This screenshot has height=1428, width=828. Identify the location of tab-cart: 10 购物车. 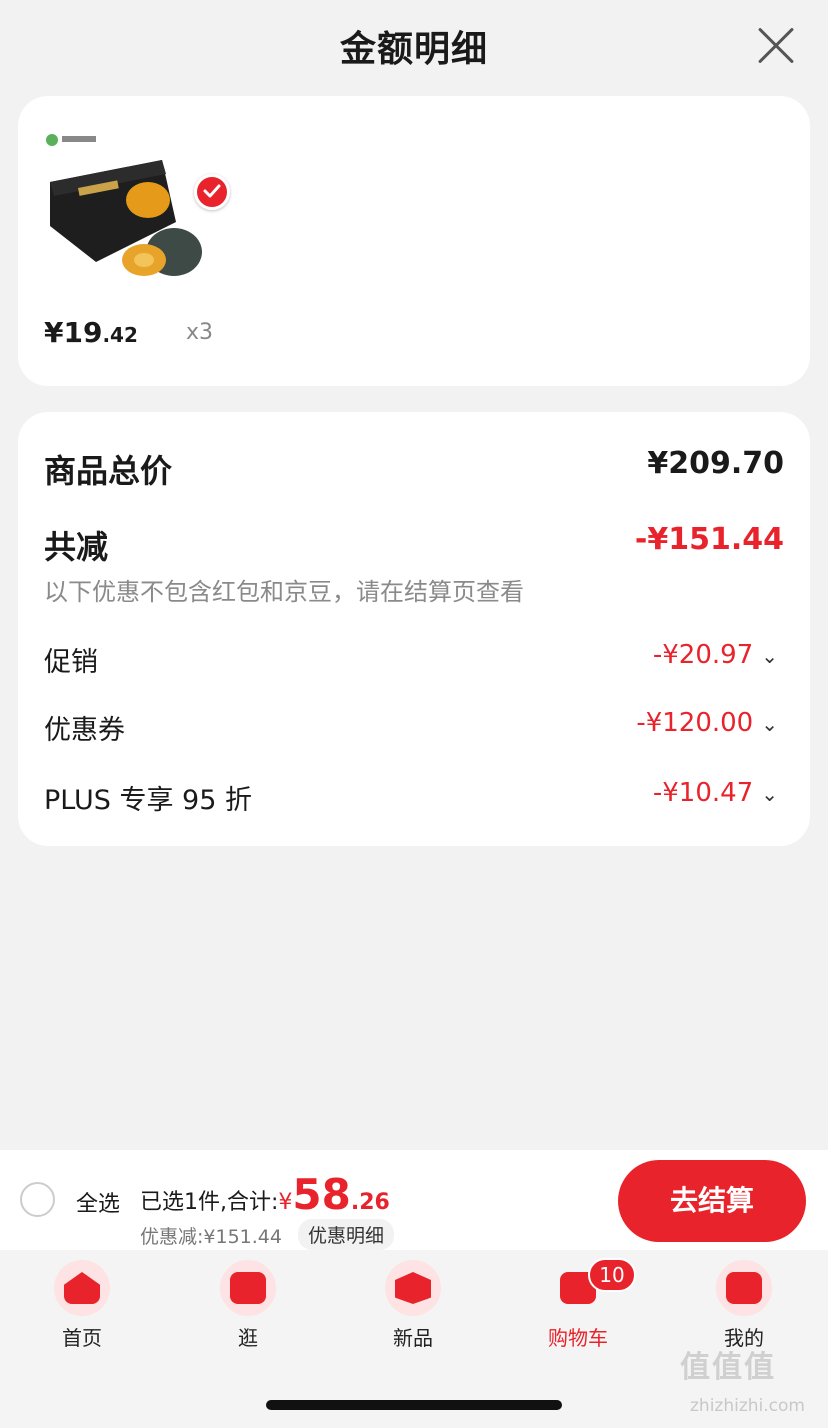
(578, 1309).